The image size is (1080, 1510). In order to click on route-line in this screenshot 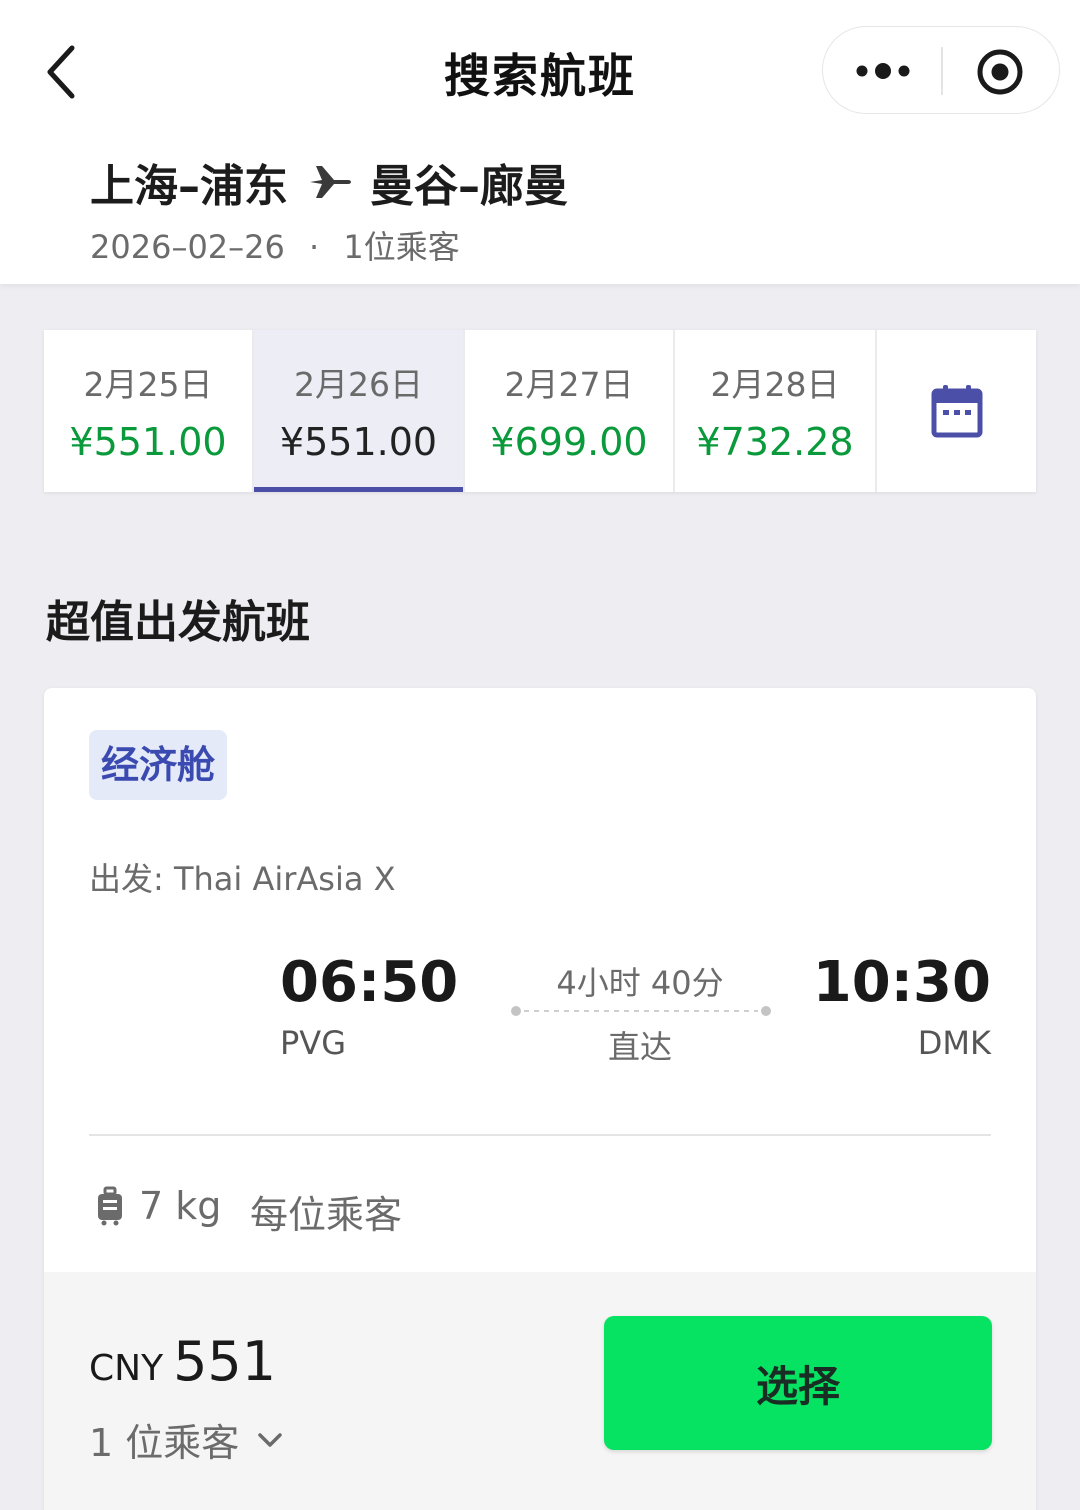, I will do `click(641, 1011)`.